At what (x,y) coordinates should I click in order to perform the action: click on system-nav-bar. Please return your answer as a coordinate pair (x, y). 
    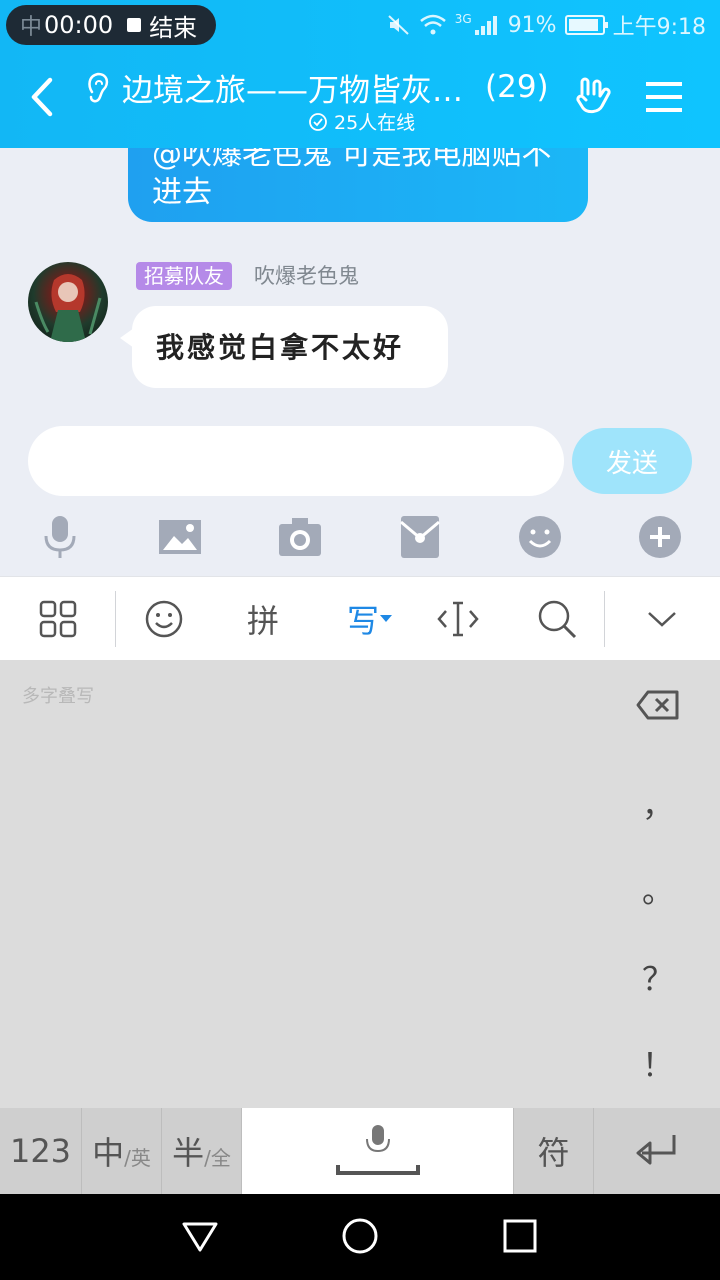
    Looking at the image, I should click on (360, 1237).